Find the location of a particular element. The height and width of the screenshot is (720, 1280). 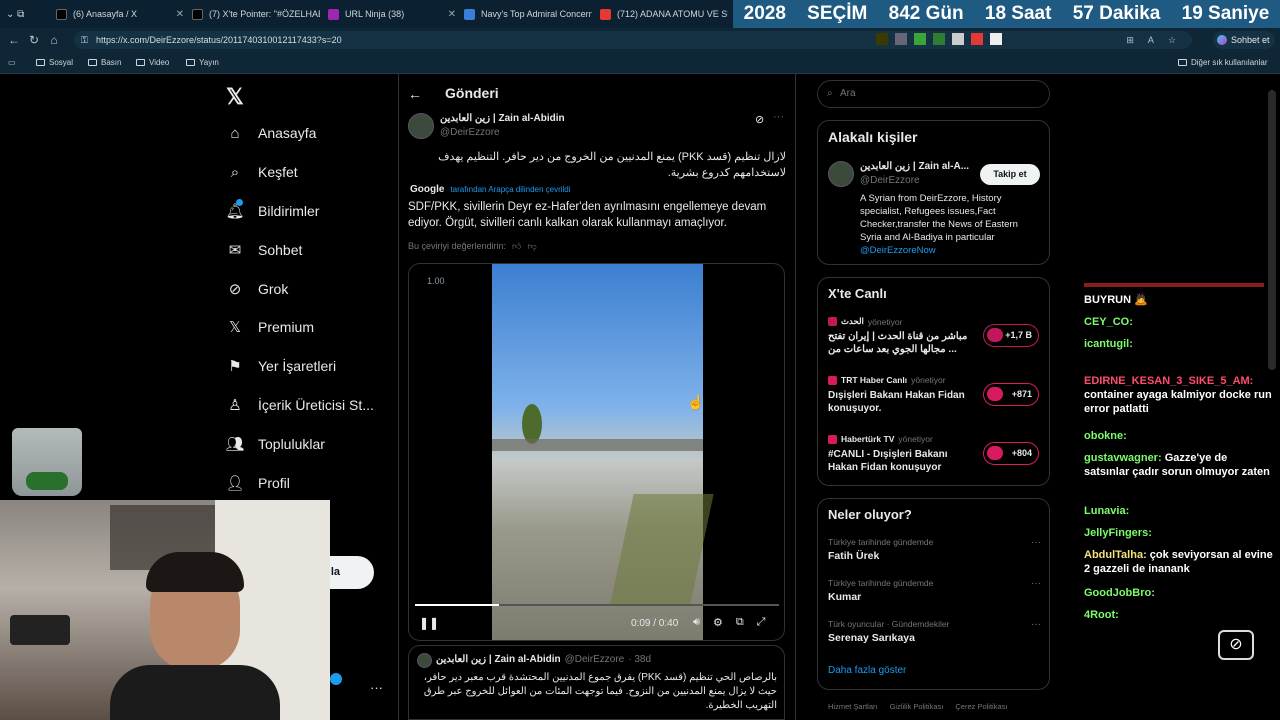

scrollbar is located at coordinates (1272, 230).